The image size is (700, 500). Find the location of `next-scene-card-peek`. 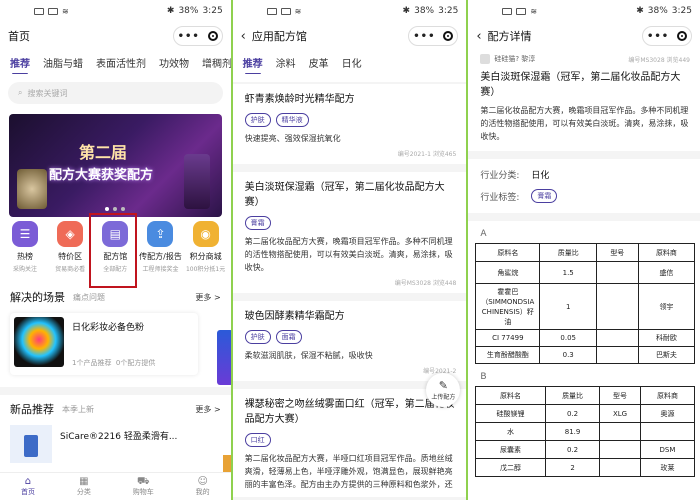

next-scene-card-peek is located at coordinates (224, 357).